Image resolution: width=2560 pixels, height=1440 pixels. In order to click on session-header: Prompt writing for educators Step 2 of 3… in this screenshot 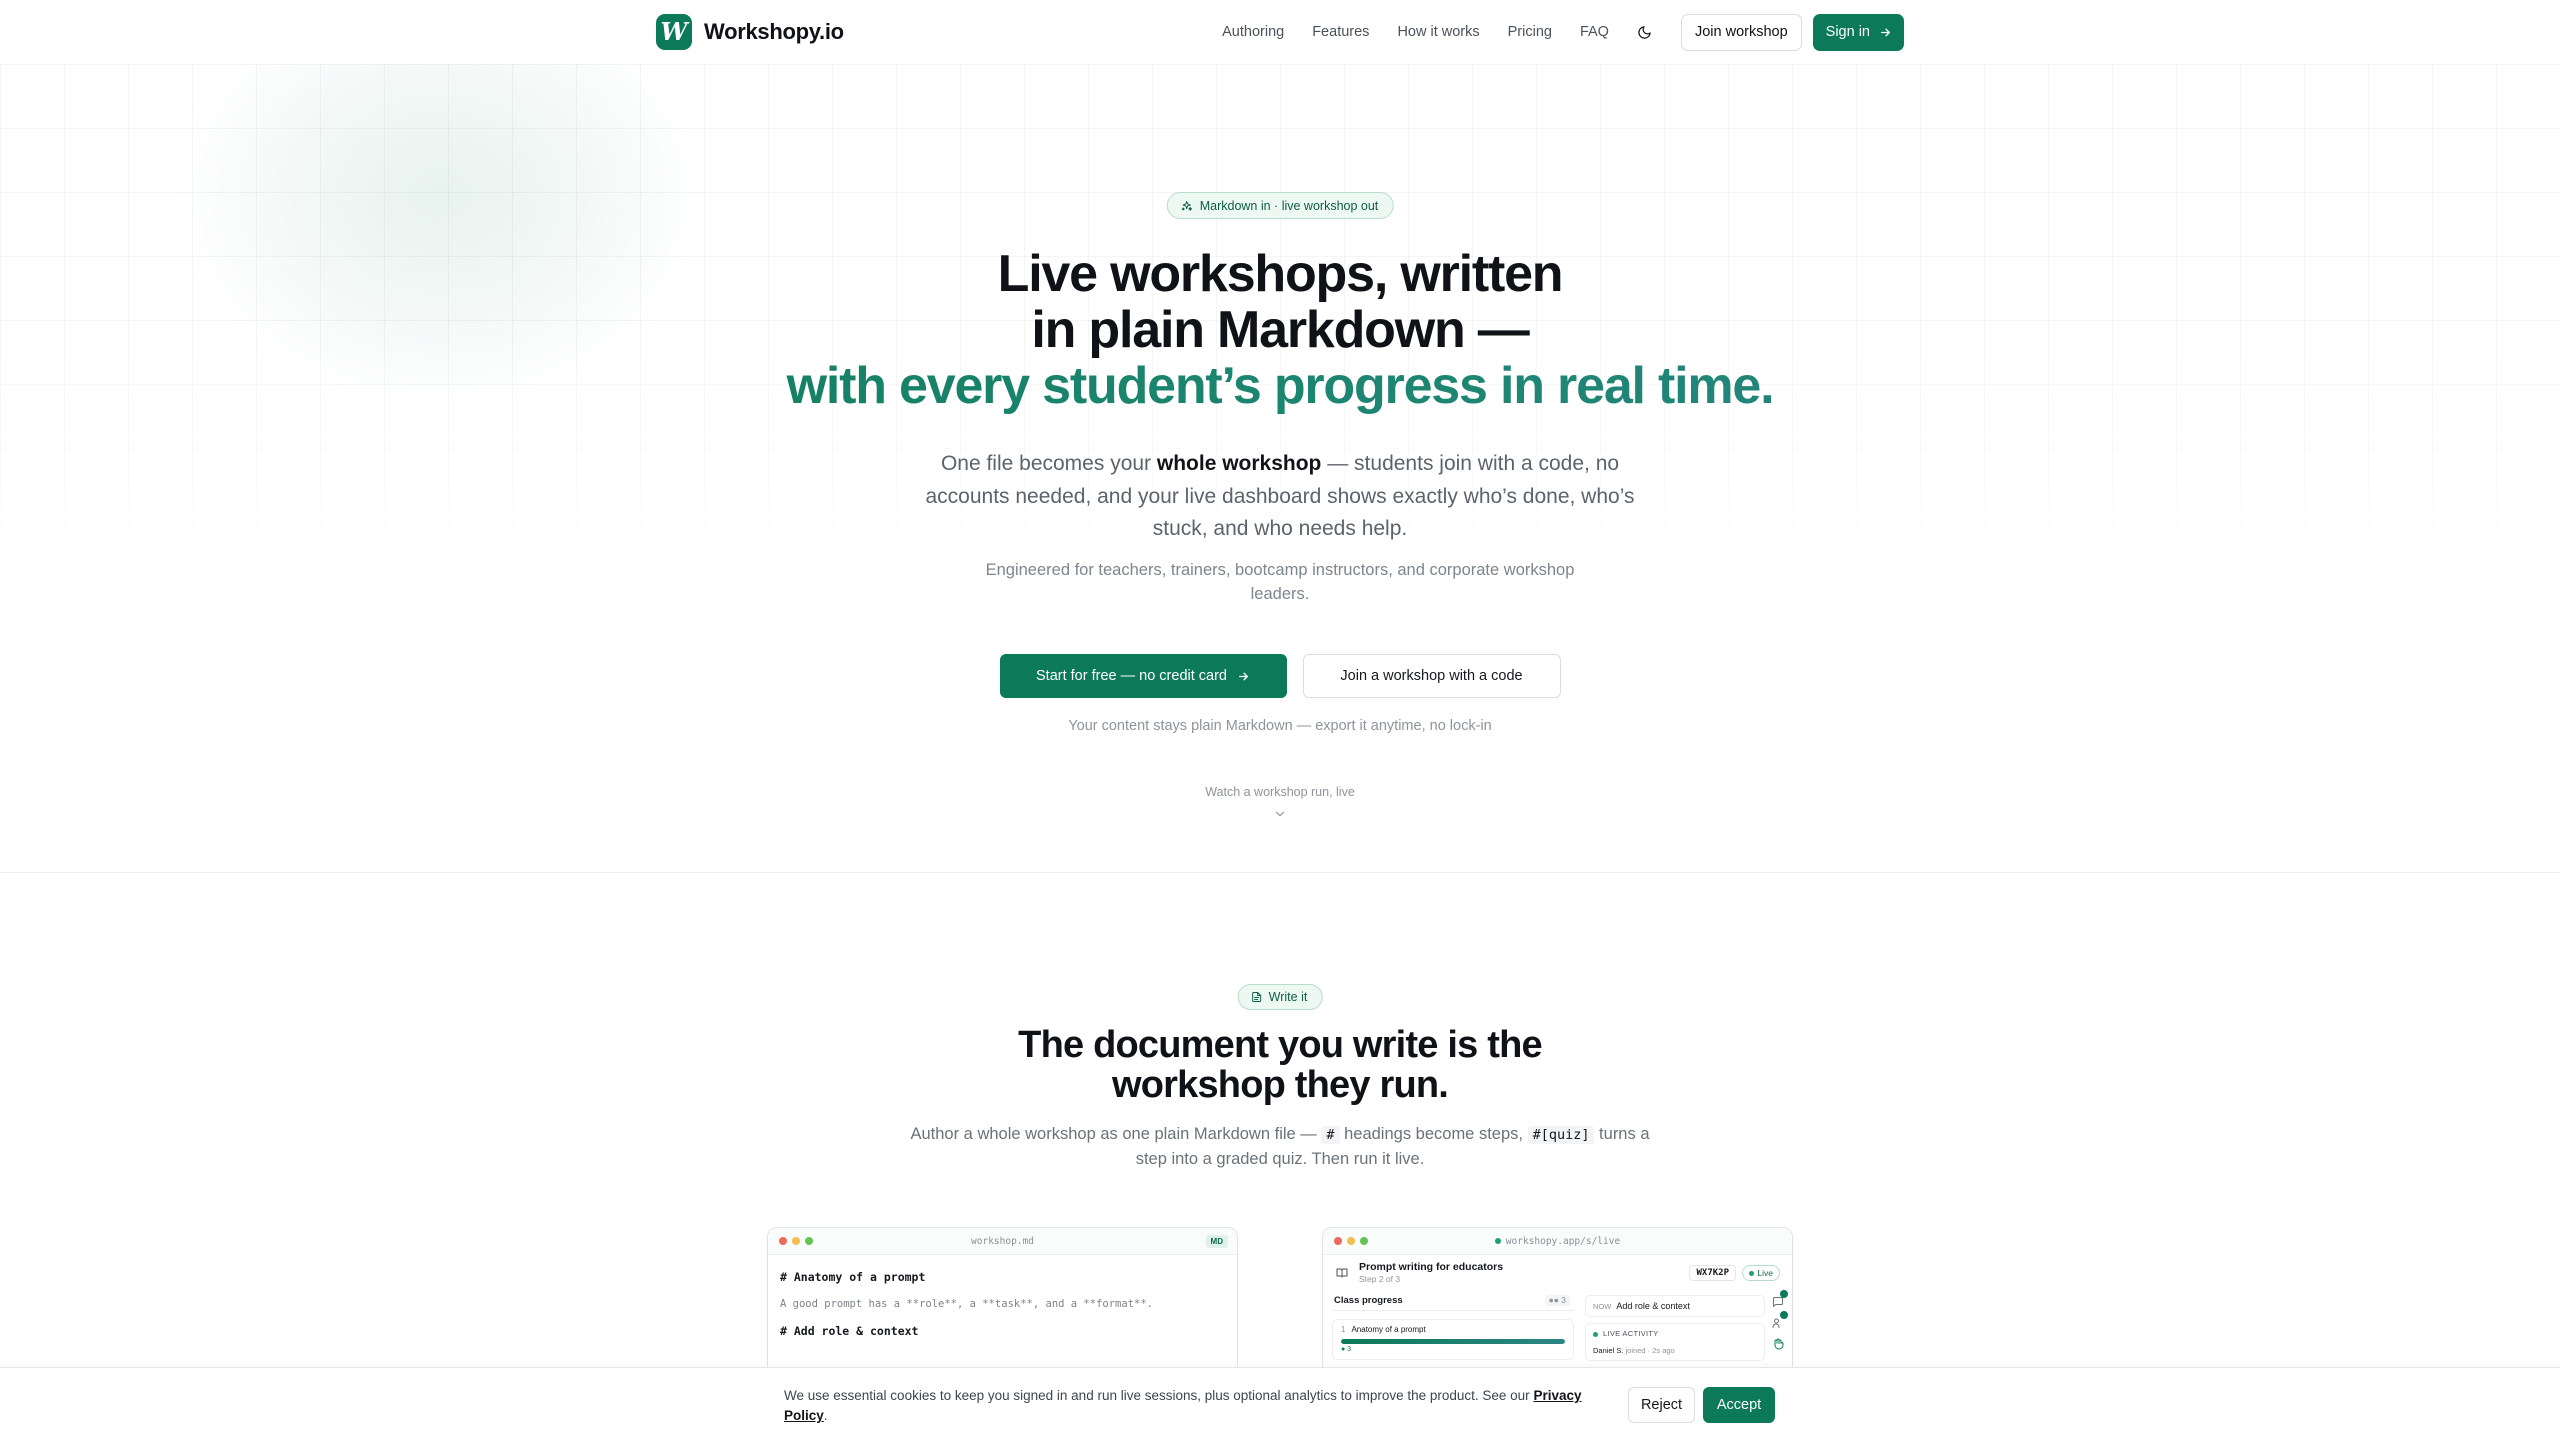, I will do `click(1557, 1273)`.